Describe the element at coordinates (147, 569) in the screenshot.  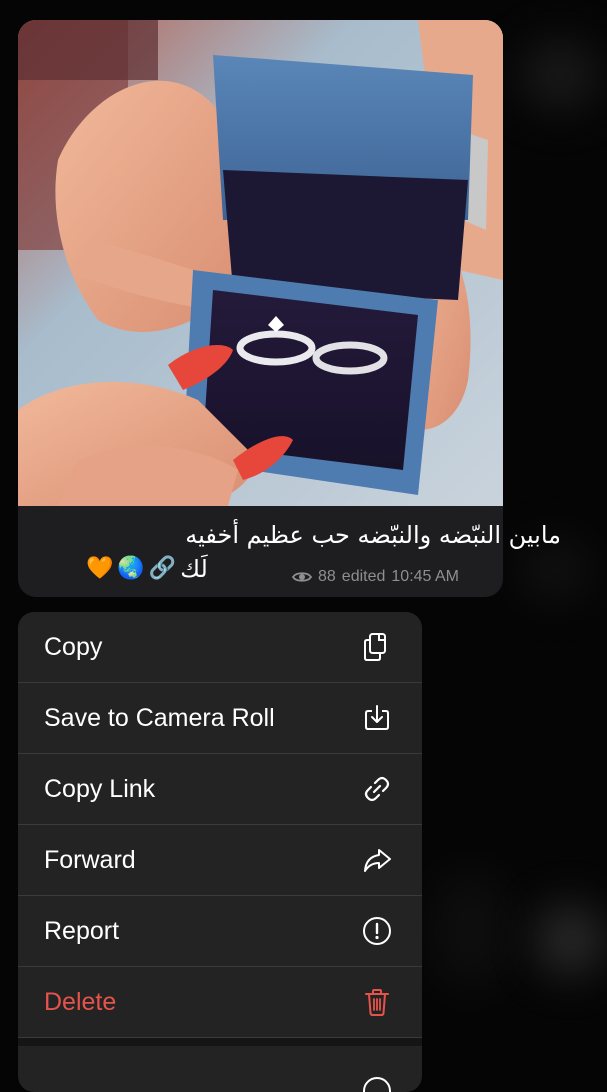
I see `message-caption-line-2: 🧡 🌏 🔗 لَك` at that location.